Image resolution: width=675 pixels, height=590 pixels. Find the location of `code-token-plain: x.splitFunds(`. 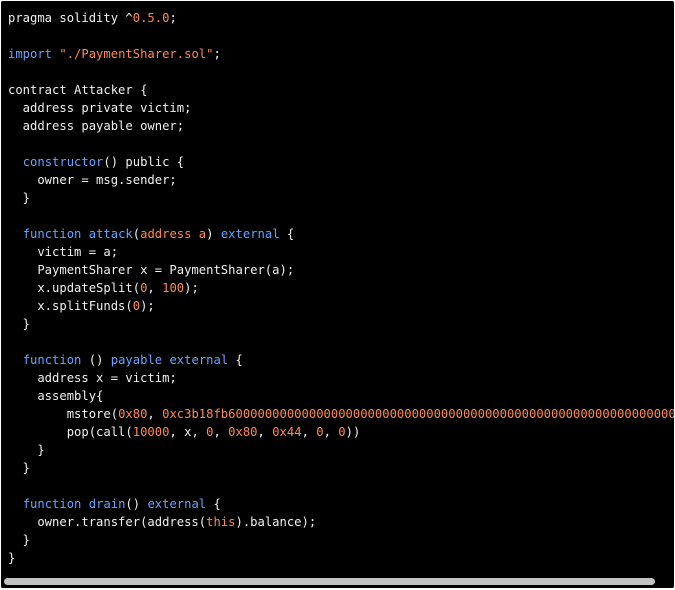

code-token-plain: x.splitFunds( is located at coordinates (70, 306).